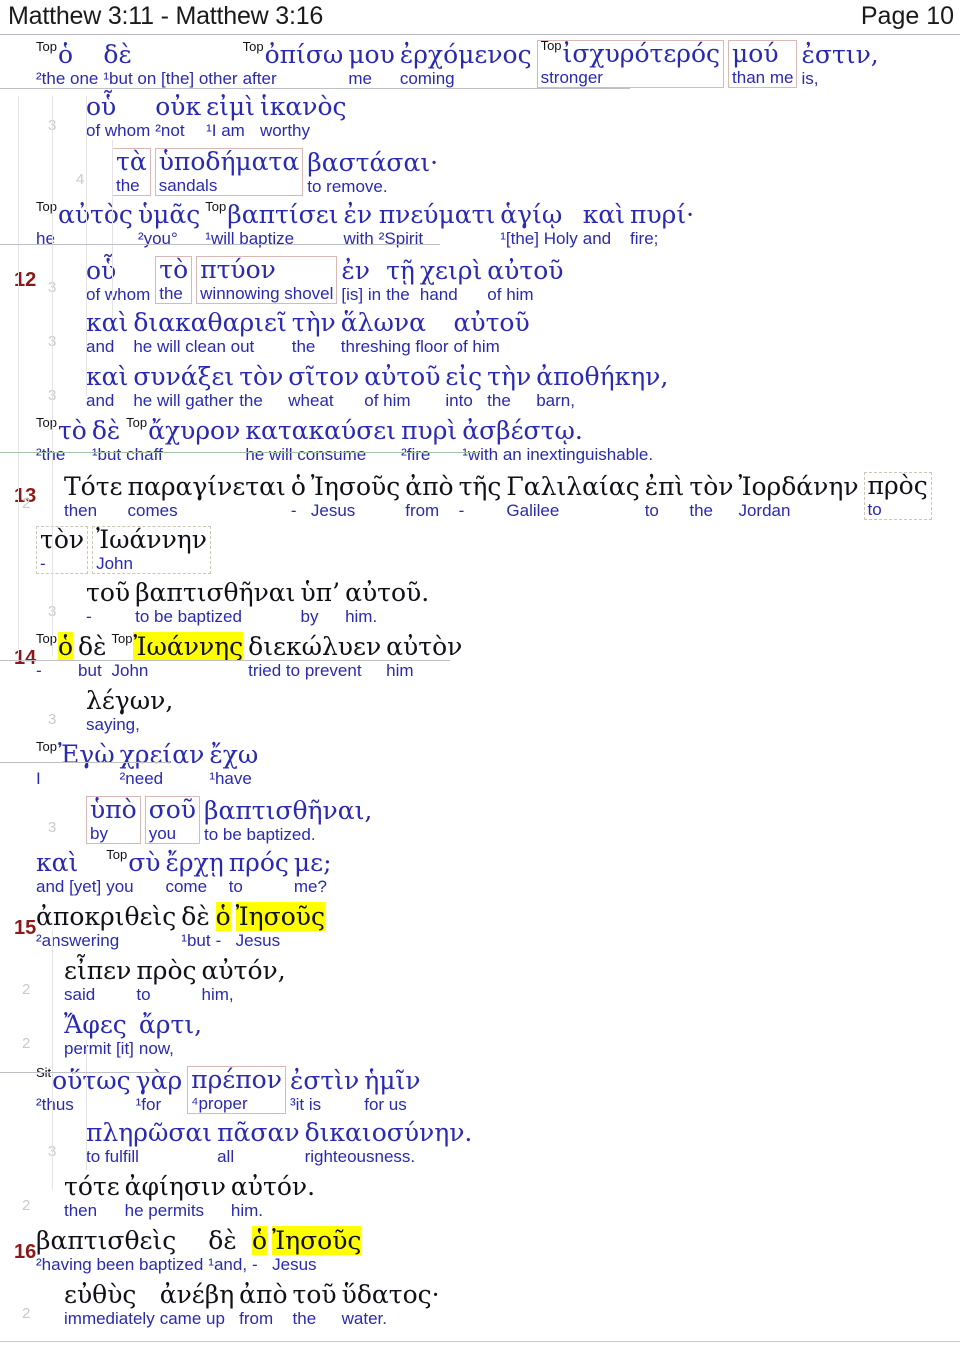 This screenshot has width=960, height=1356. What do you see at coordinates (131, 172) in the screenshot?
I see `word-cell: τὰ the` at bounding box center [131, 172].